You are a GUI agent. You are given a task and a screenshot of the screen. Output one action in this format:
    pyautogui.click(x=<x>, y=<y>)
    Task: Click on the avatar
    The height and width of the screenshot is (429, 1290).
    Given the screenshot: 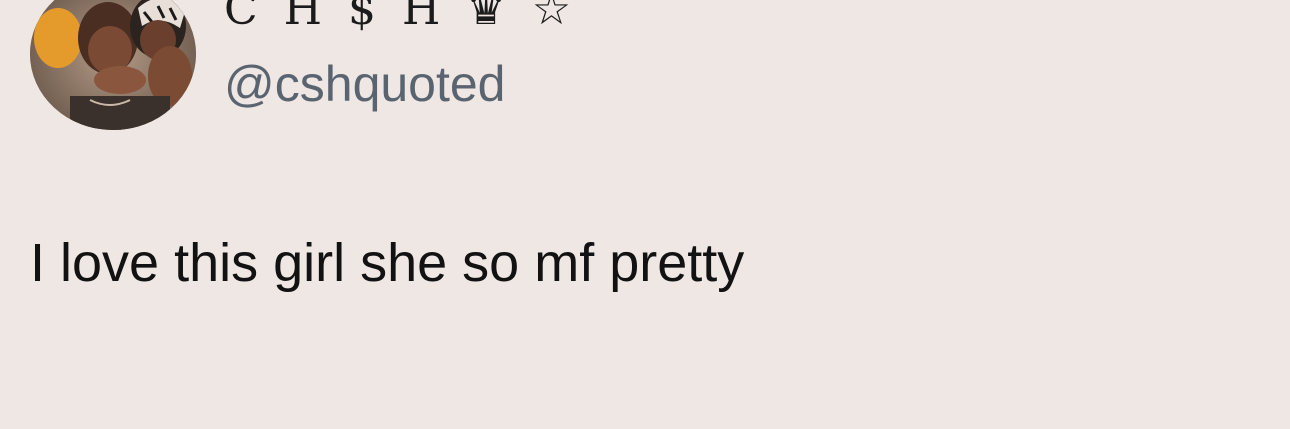 What is the action you would take?
    pyautogui.click(x=113, y=65)
    